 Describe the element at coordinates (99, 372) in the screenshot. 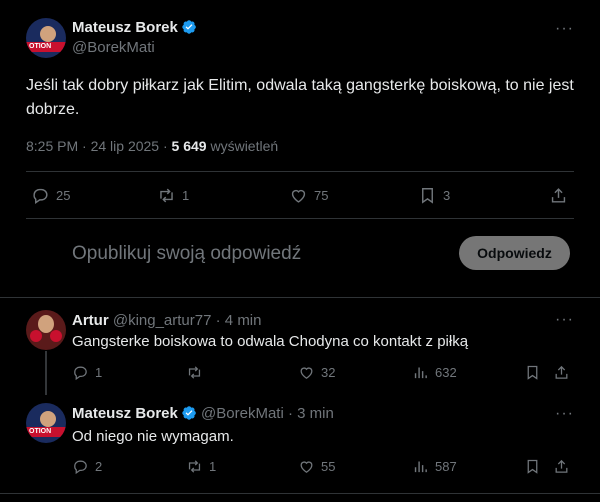

I see `reply-count: 1` at that location.